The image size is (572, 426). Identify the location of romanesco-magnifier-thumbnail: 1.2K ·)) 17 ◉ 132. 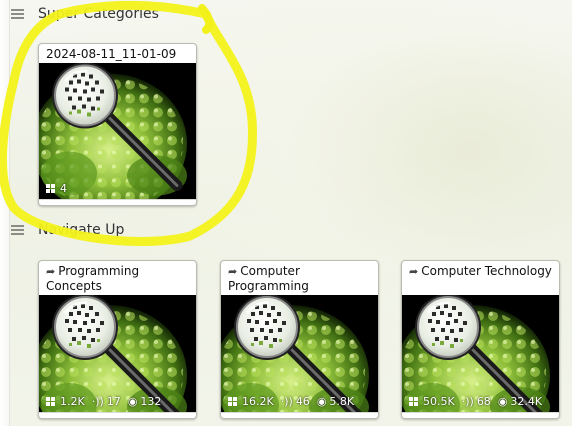
(117, 353).